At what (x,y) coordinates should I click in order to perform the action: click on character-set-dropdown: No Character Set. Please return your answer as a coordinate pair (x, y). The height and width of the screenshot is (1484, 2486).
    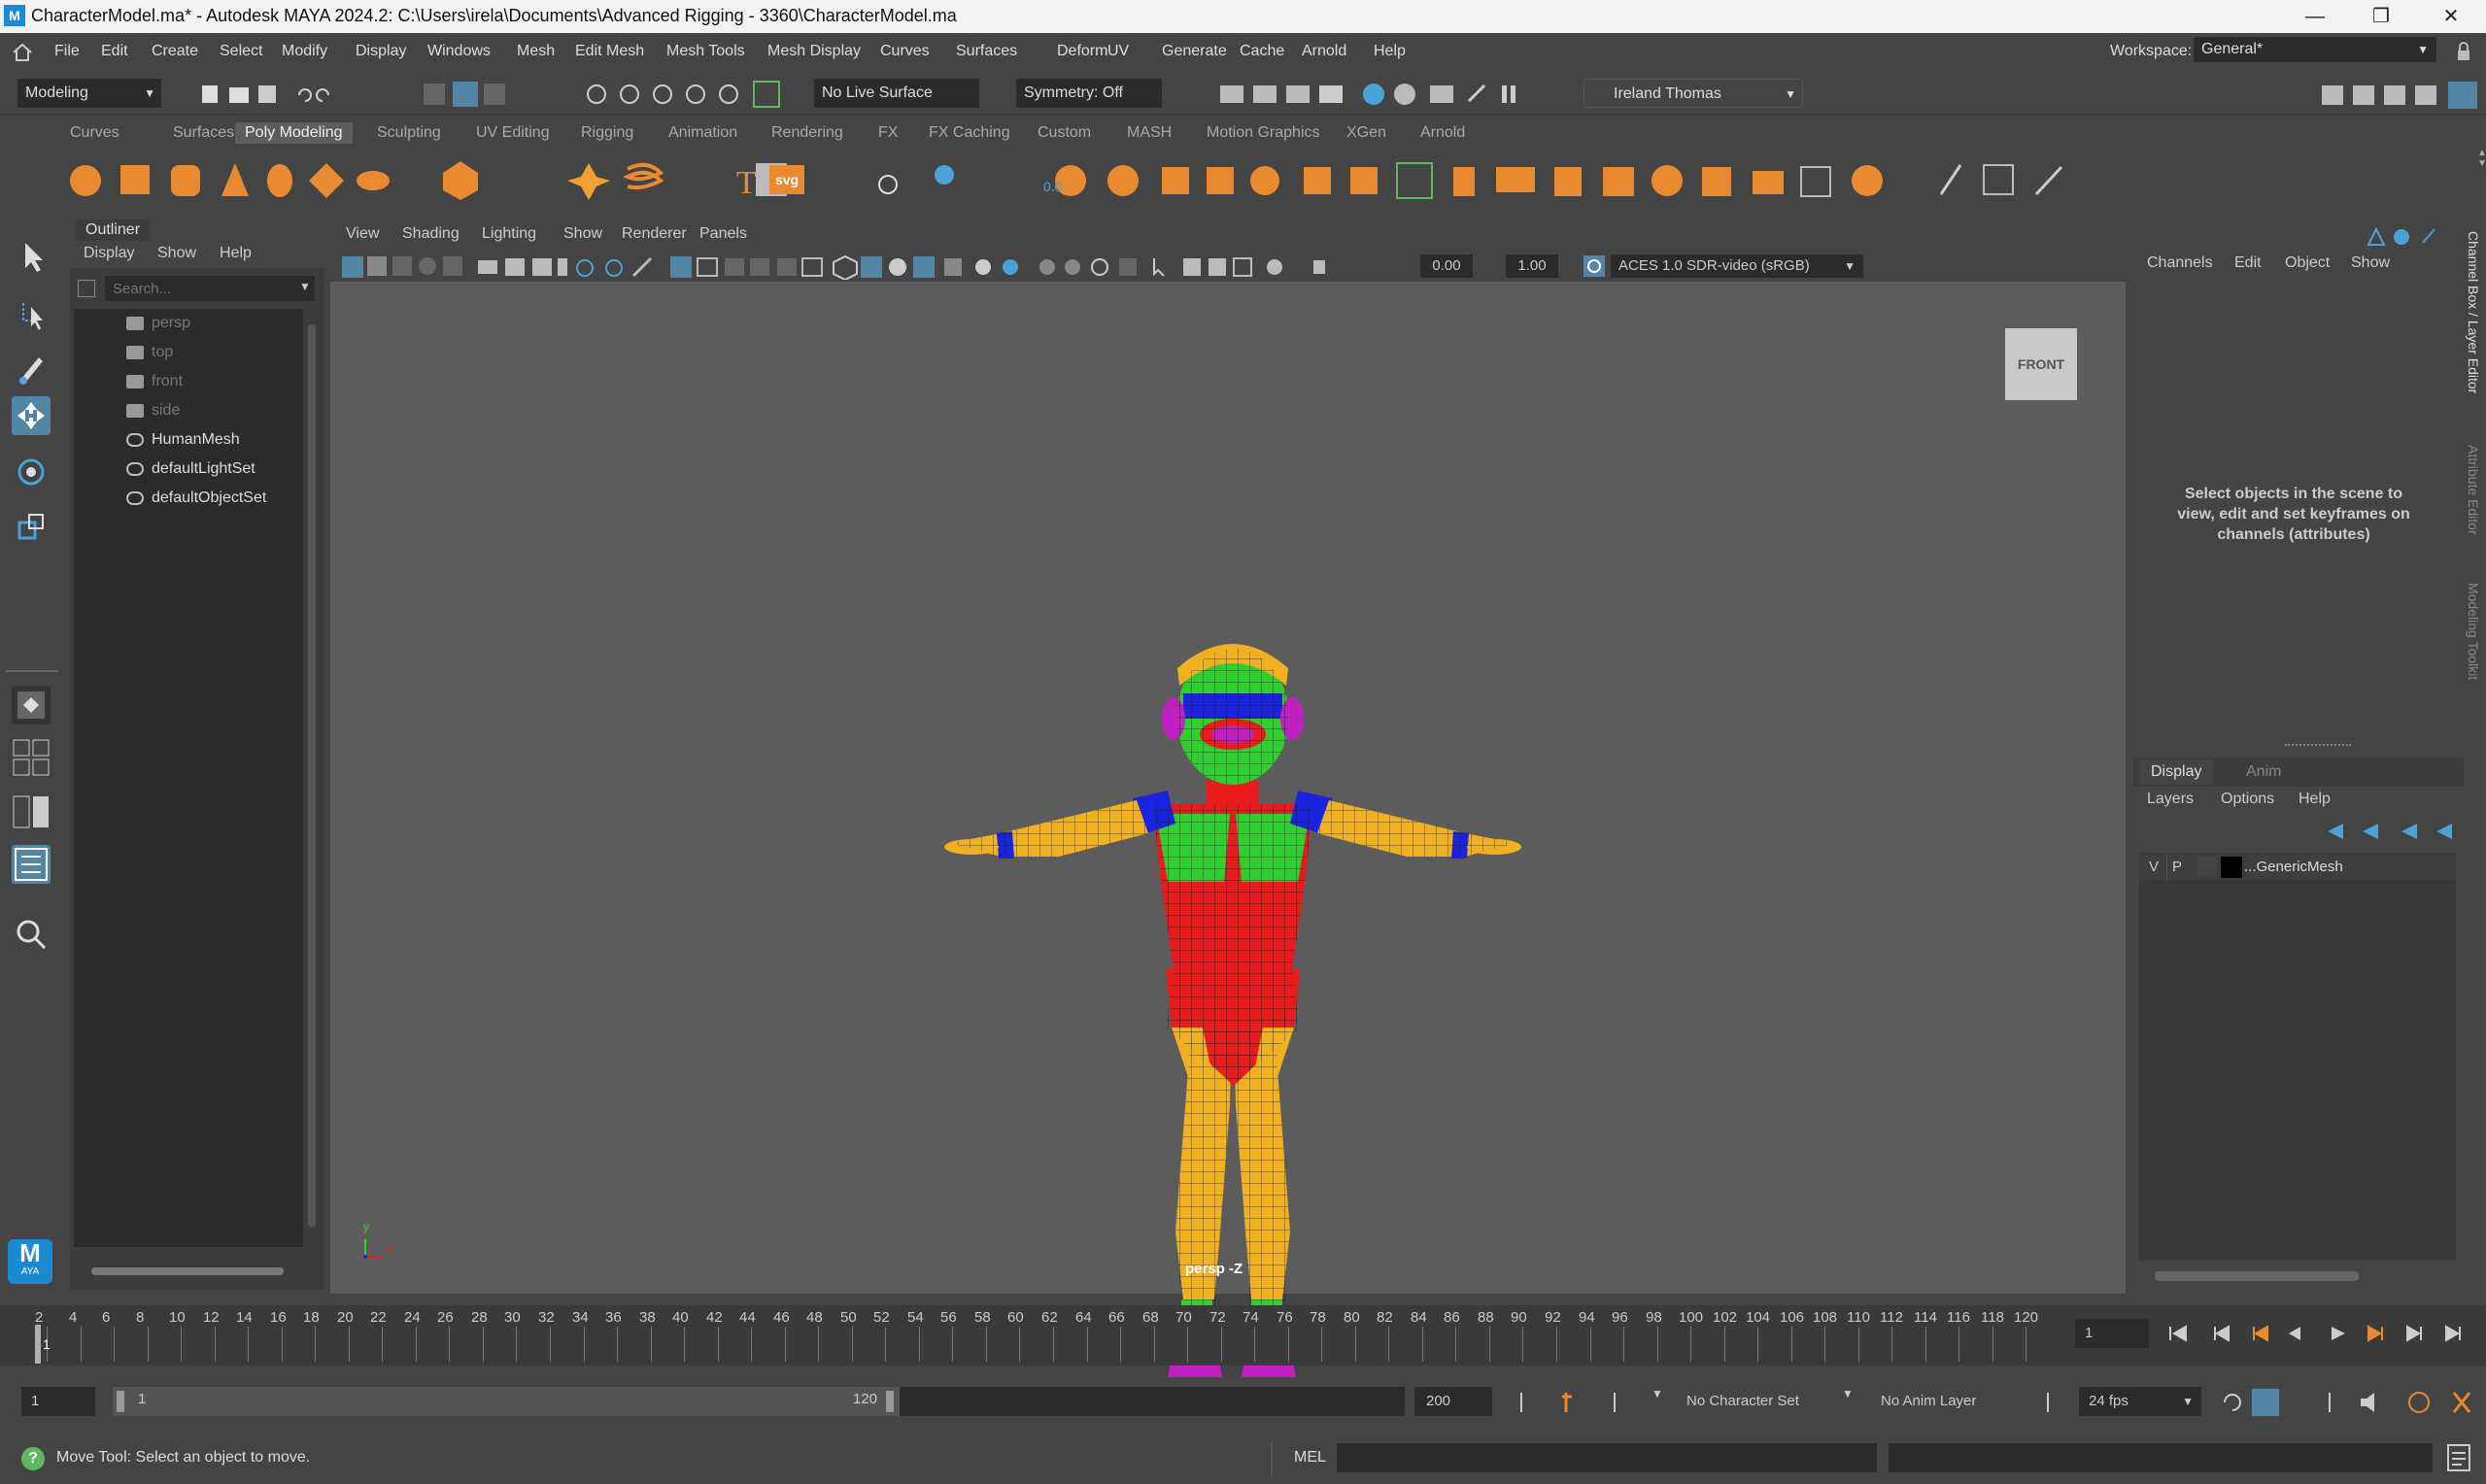
    Looking at the image, I should click on (1752, 1401).